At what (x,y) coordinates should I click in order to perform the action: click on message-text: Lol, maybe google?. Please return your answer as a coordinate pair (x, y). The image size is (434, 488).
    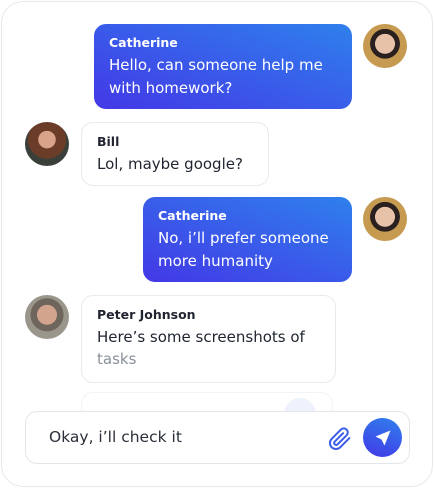
    Looking at the image, I should click on (170, 164).